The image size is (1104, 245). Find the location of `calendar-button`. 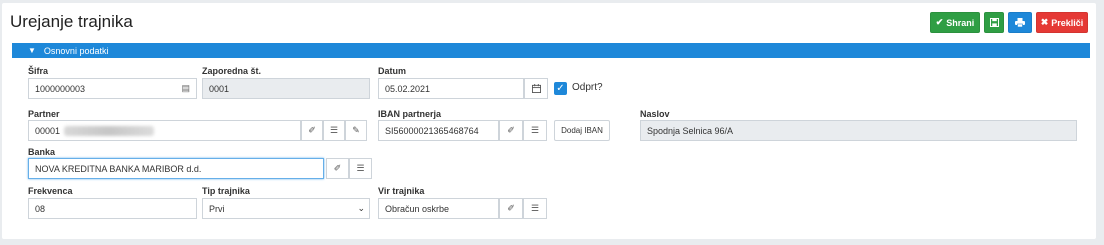

calendar-button is located at coordinates (536, 88).